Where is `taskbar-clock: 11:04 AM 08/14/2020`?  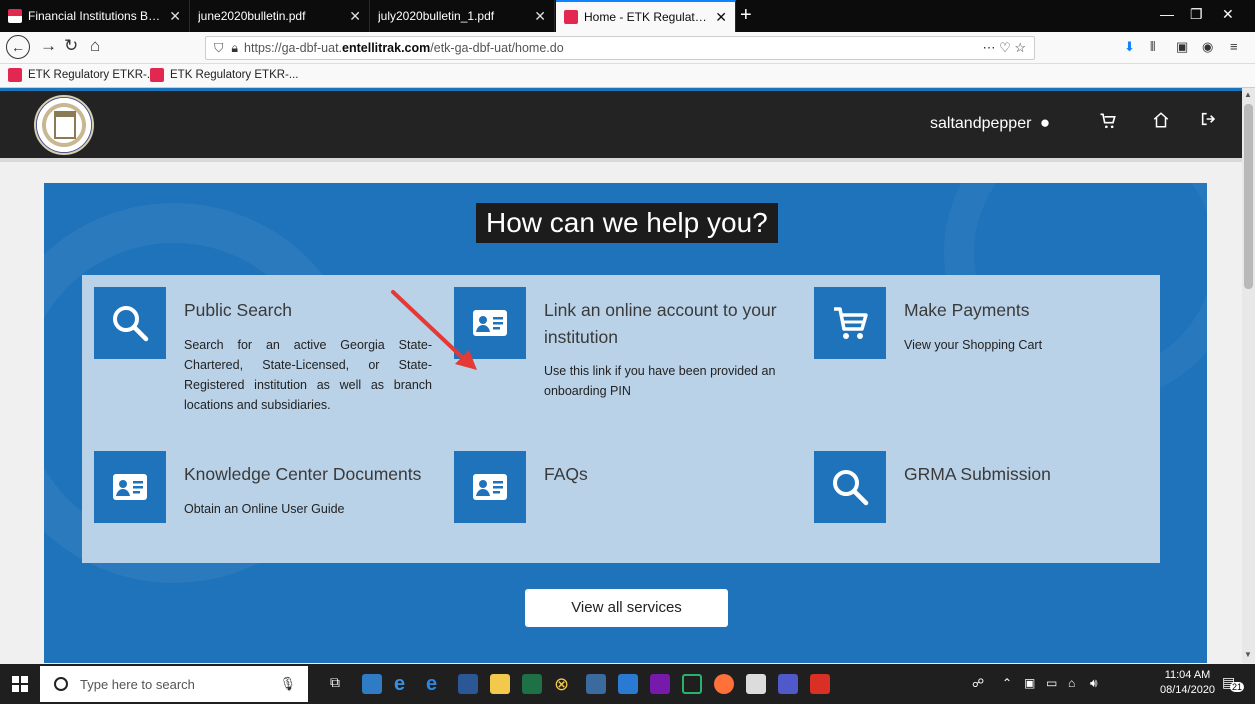
taskbar-clock: 11:04 AM 08/14/2020 is located at coordinates (1187, 683).